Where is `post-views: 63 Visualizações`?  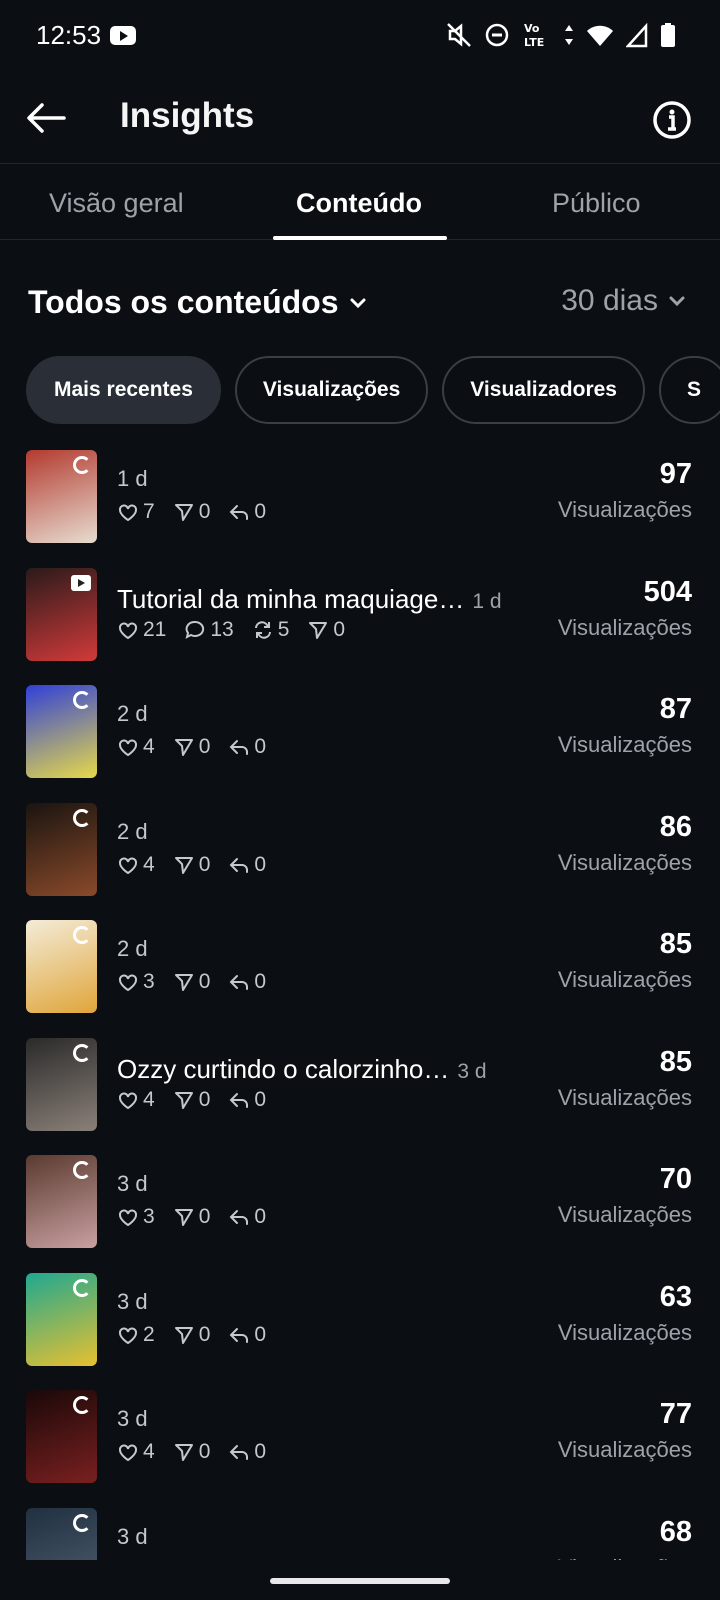
post-views: 63 Visualizações is located at coordinates (625, 1313).